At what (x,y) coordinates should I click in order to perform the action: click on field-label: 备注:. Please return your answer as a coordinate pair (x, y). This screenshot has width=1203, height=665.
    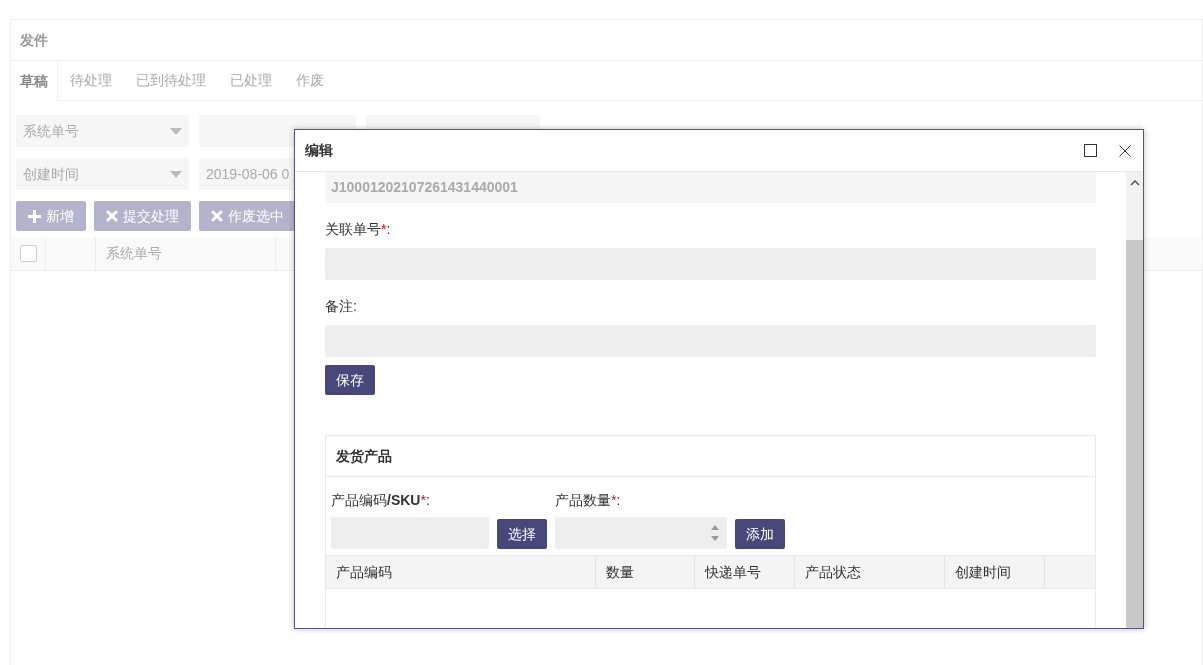
    Looking at the image, I should click on (341, 306).